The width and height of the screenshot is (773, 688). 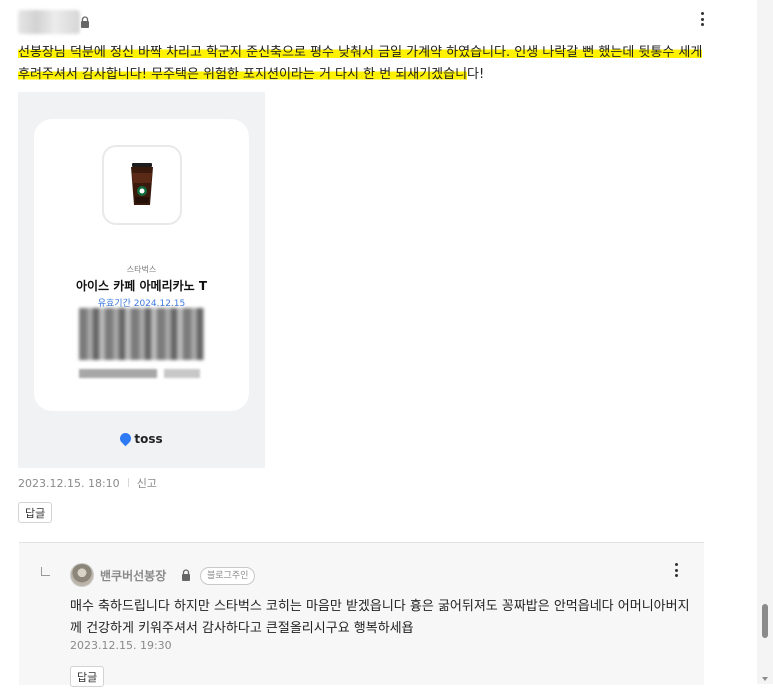 What do you see at coordinates (765, 679) in the screenshot?
I see `scroll-down-icon` at bounding box center [765, 679].